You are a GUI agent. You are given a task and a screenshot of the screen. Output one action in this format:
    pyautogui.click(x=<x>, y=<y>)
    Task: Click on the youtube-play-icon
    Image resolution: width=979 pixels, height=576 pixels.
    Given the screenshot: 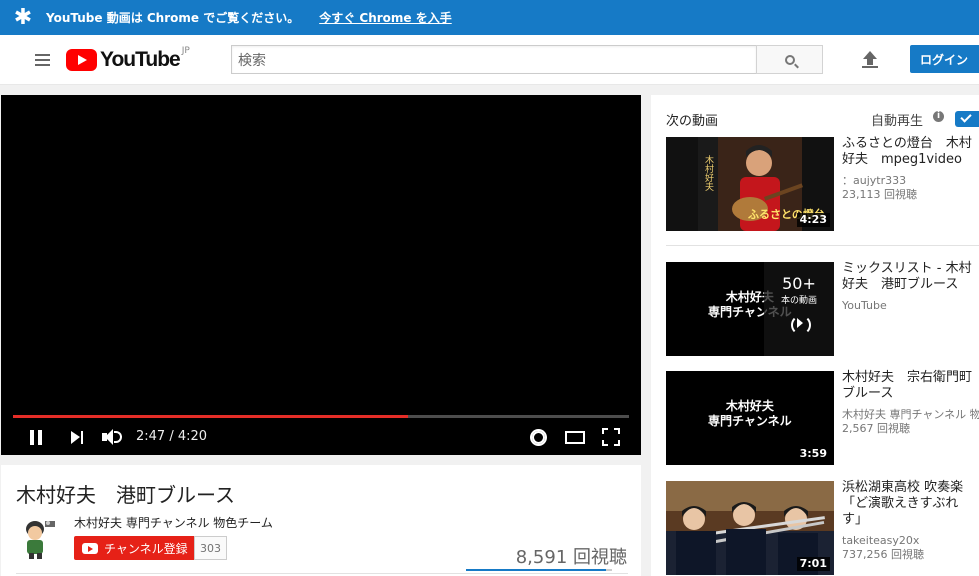 What is the action you would take?
    pyautogui.click(x=81, y=60)
    